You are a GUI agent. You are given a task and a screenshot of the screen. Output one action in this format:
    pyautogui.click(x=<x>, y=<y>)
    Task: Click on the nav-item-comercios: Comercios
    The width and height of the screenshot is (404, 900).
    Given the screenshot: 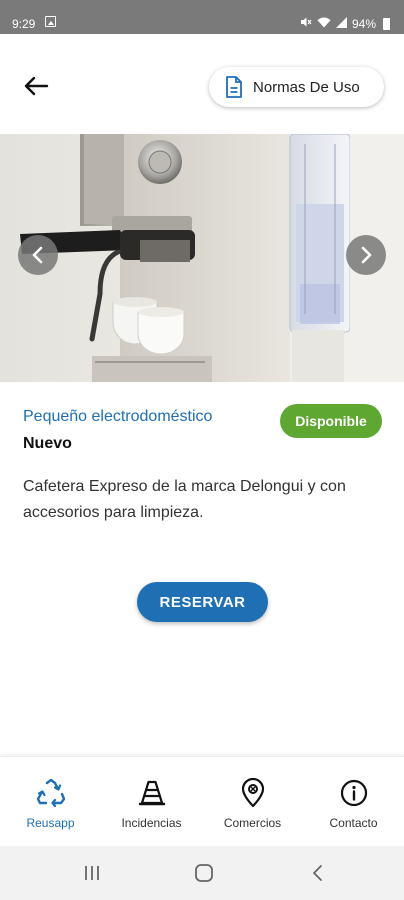 What is the action you would take?
    pyautogui.click(x=252, y=801)
    